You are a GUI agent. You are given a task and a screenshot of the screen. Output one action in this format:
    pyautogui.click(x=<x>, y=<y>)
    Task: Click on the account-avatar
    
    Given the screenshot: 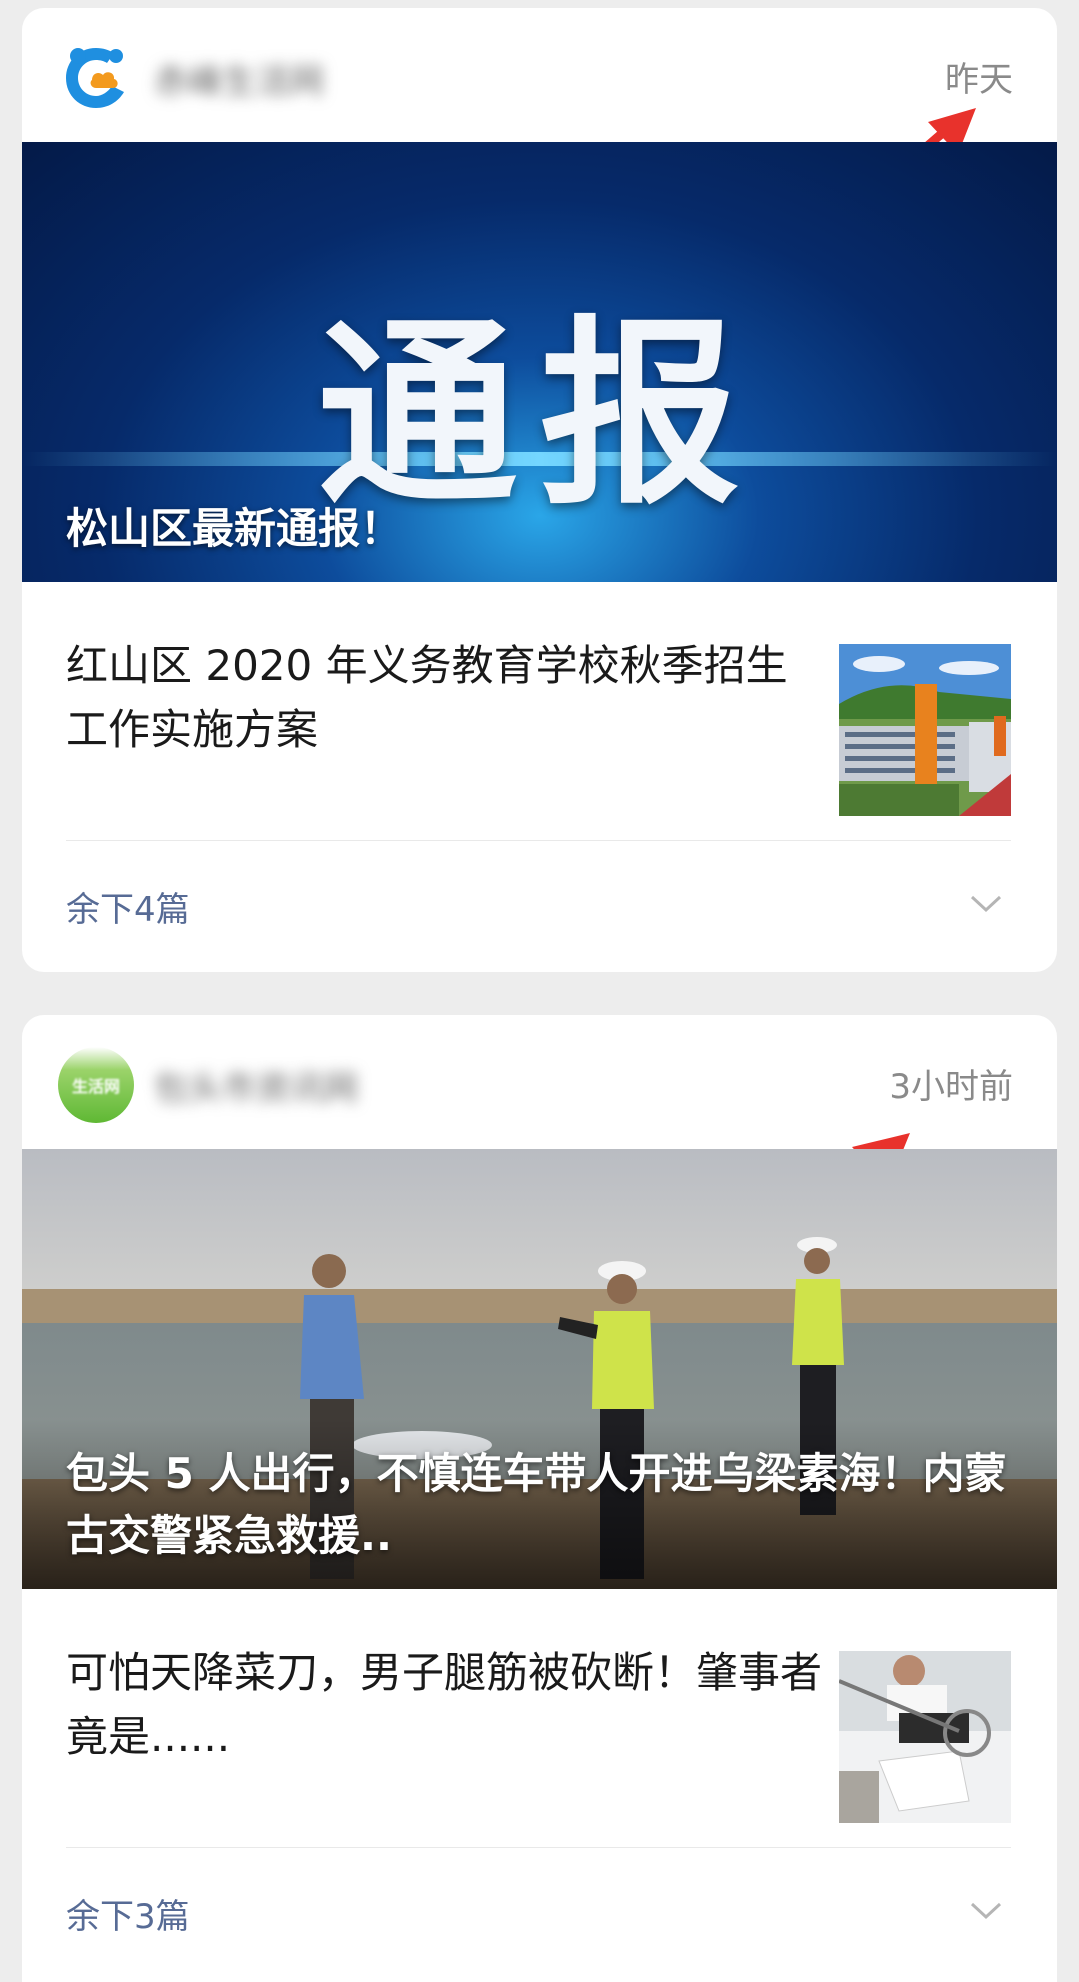 What is the action you would take?
    pyautogui.click(x=96, y=78)
    